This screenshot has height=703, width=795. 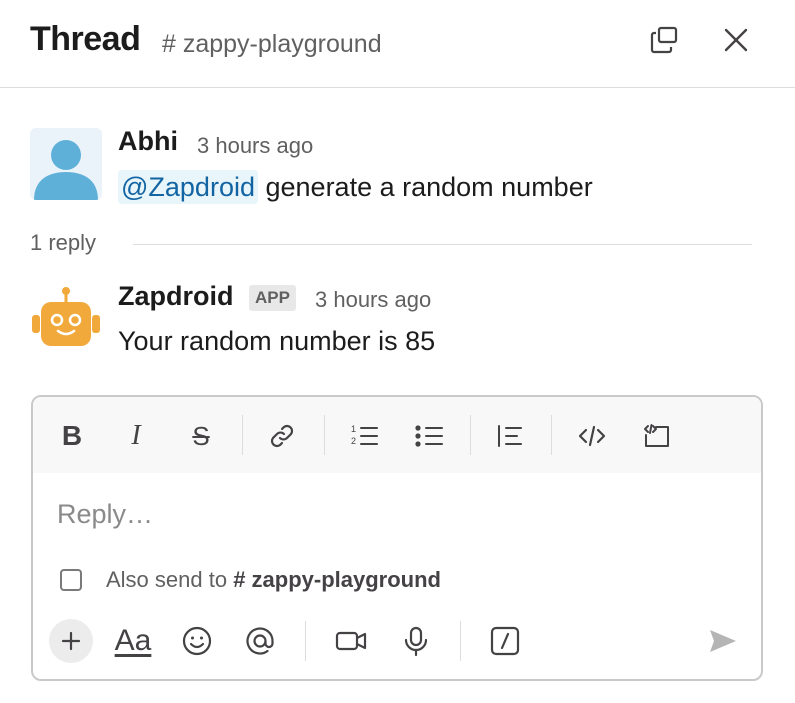 What do you see at coordinates (657, 436) in the screenshot?
I see `code-block-icon` at bounding box center [657, 436].